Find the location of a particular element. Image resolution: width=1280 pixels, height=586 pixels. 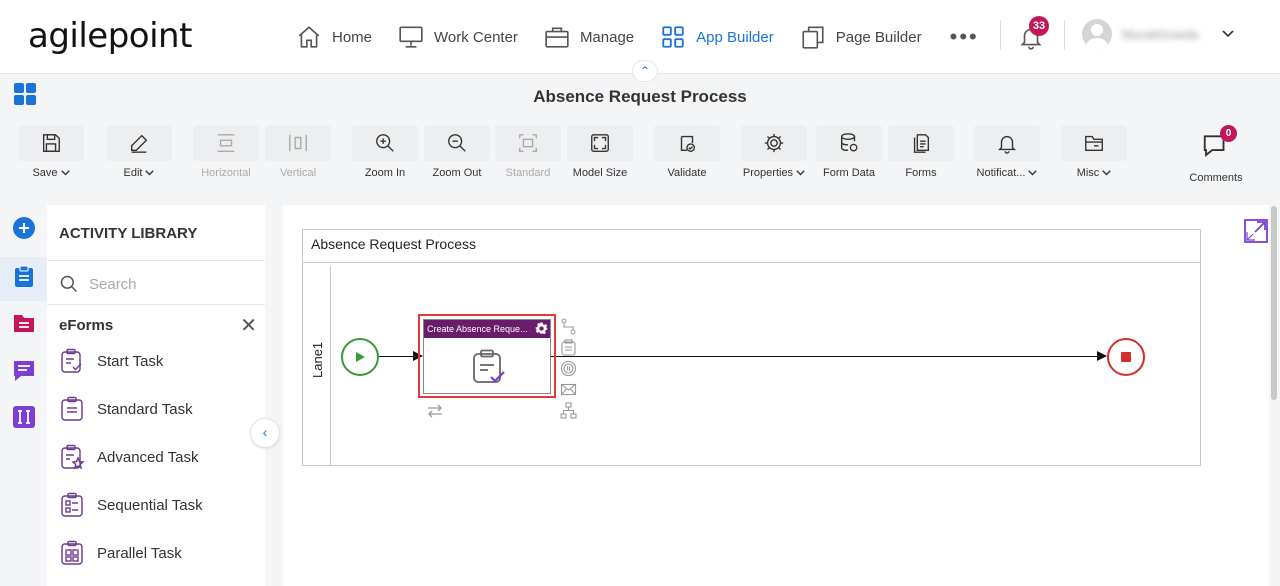

library-item-standard-task: Standard Task is located at coordinates (126, 409).